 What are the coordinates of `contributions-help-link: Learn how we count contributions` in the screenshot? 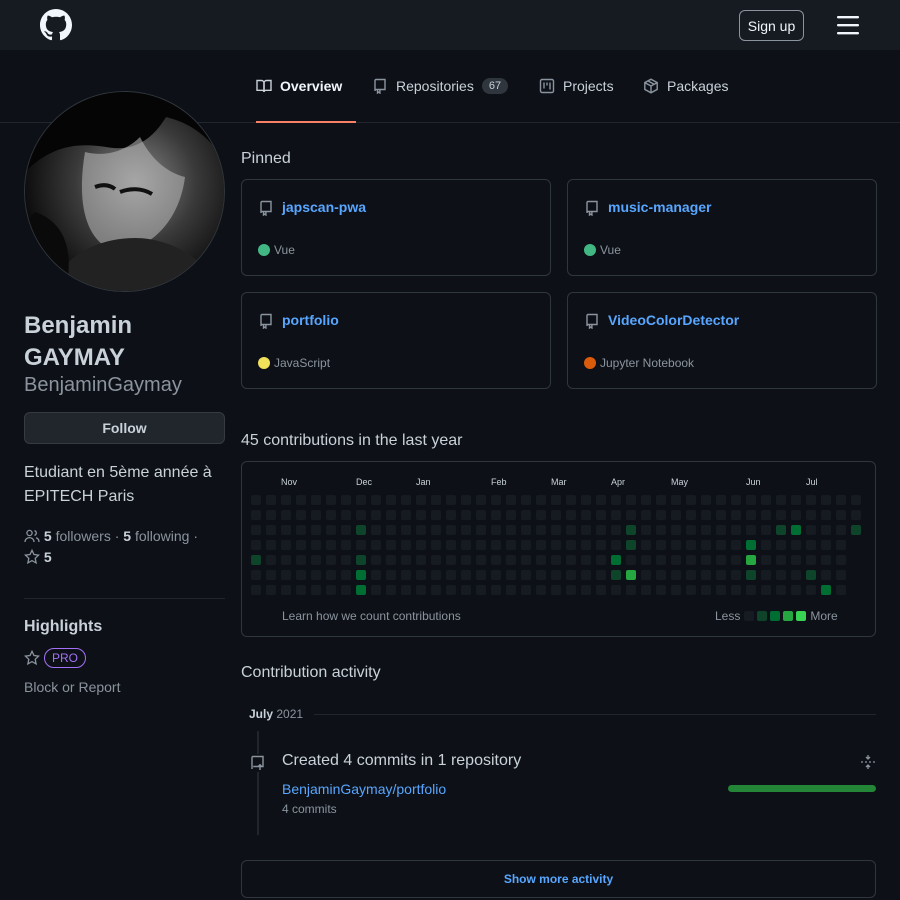 It's located at (371, 616).